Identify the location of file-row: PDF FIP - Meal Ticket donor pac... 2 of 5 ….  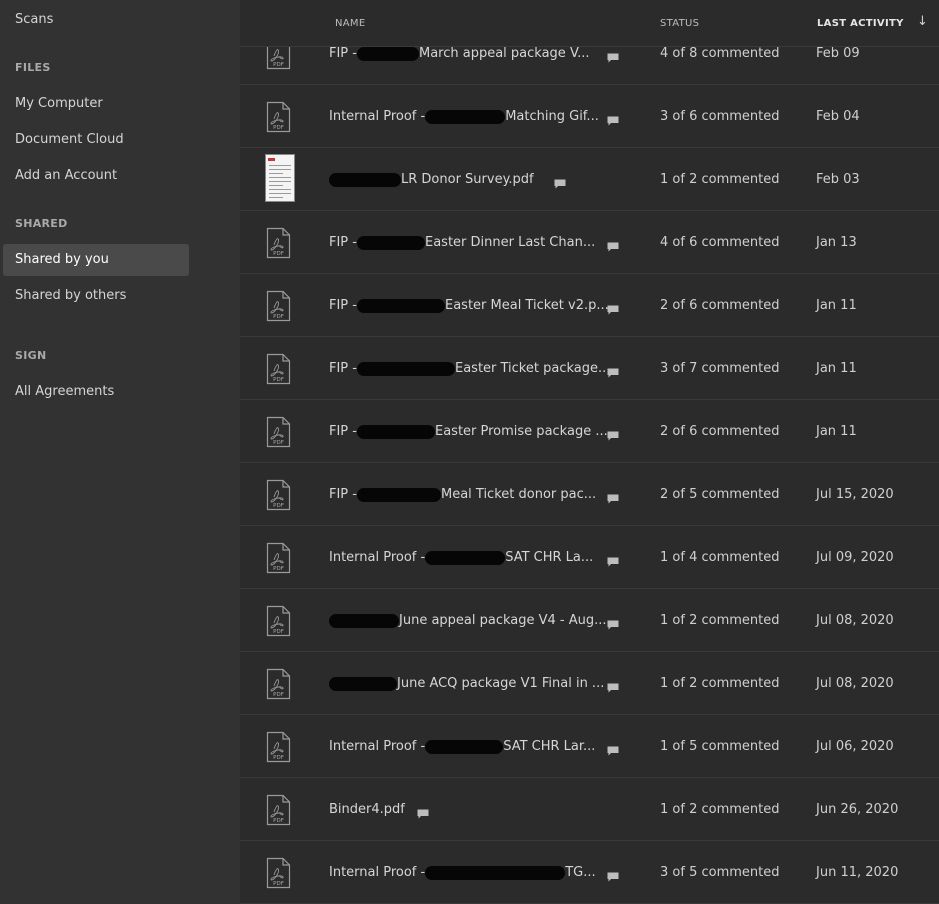
(589, 494).